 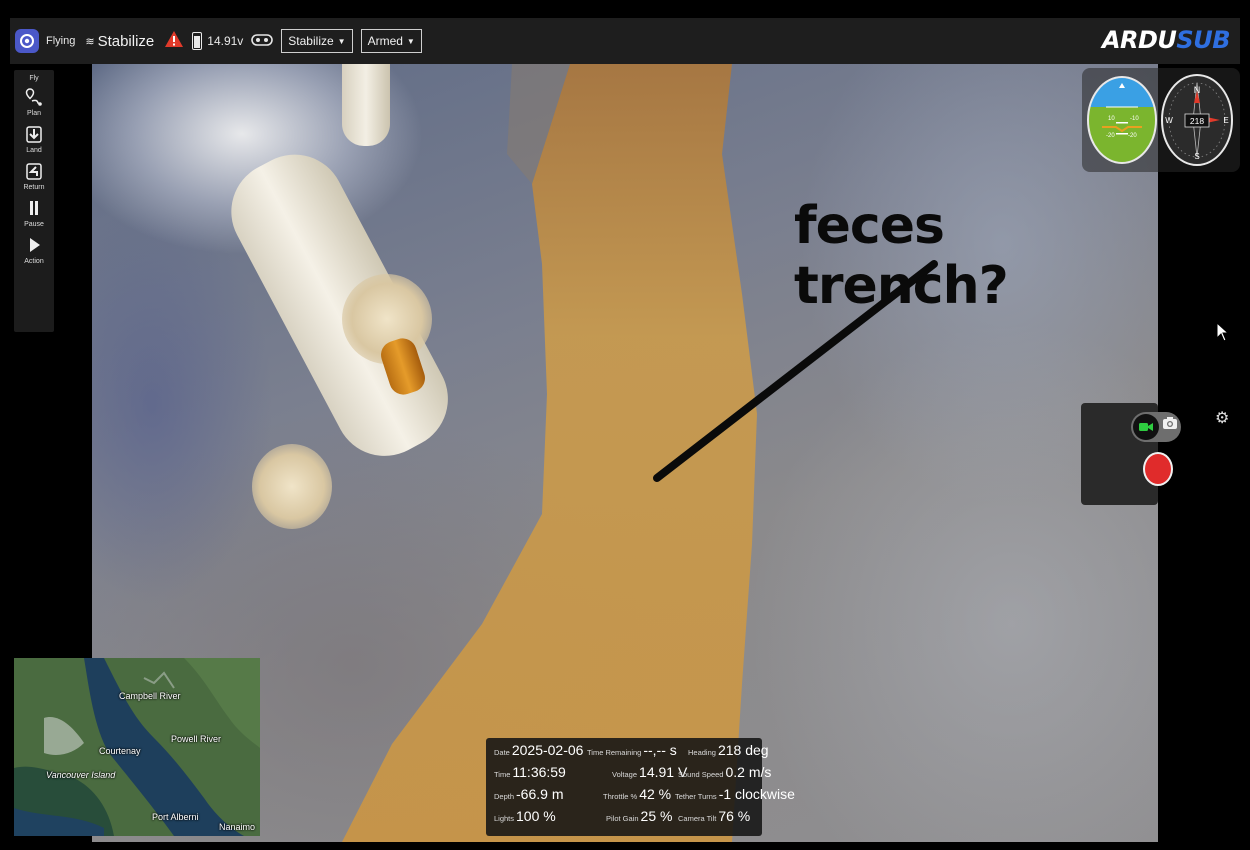 I want to click on toolbar-item-land: Land, so click(x=34, y=138).